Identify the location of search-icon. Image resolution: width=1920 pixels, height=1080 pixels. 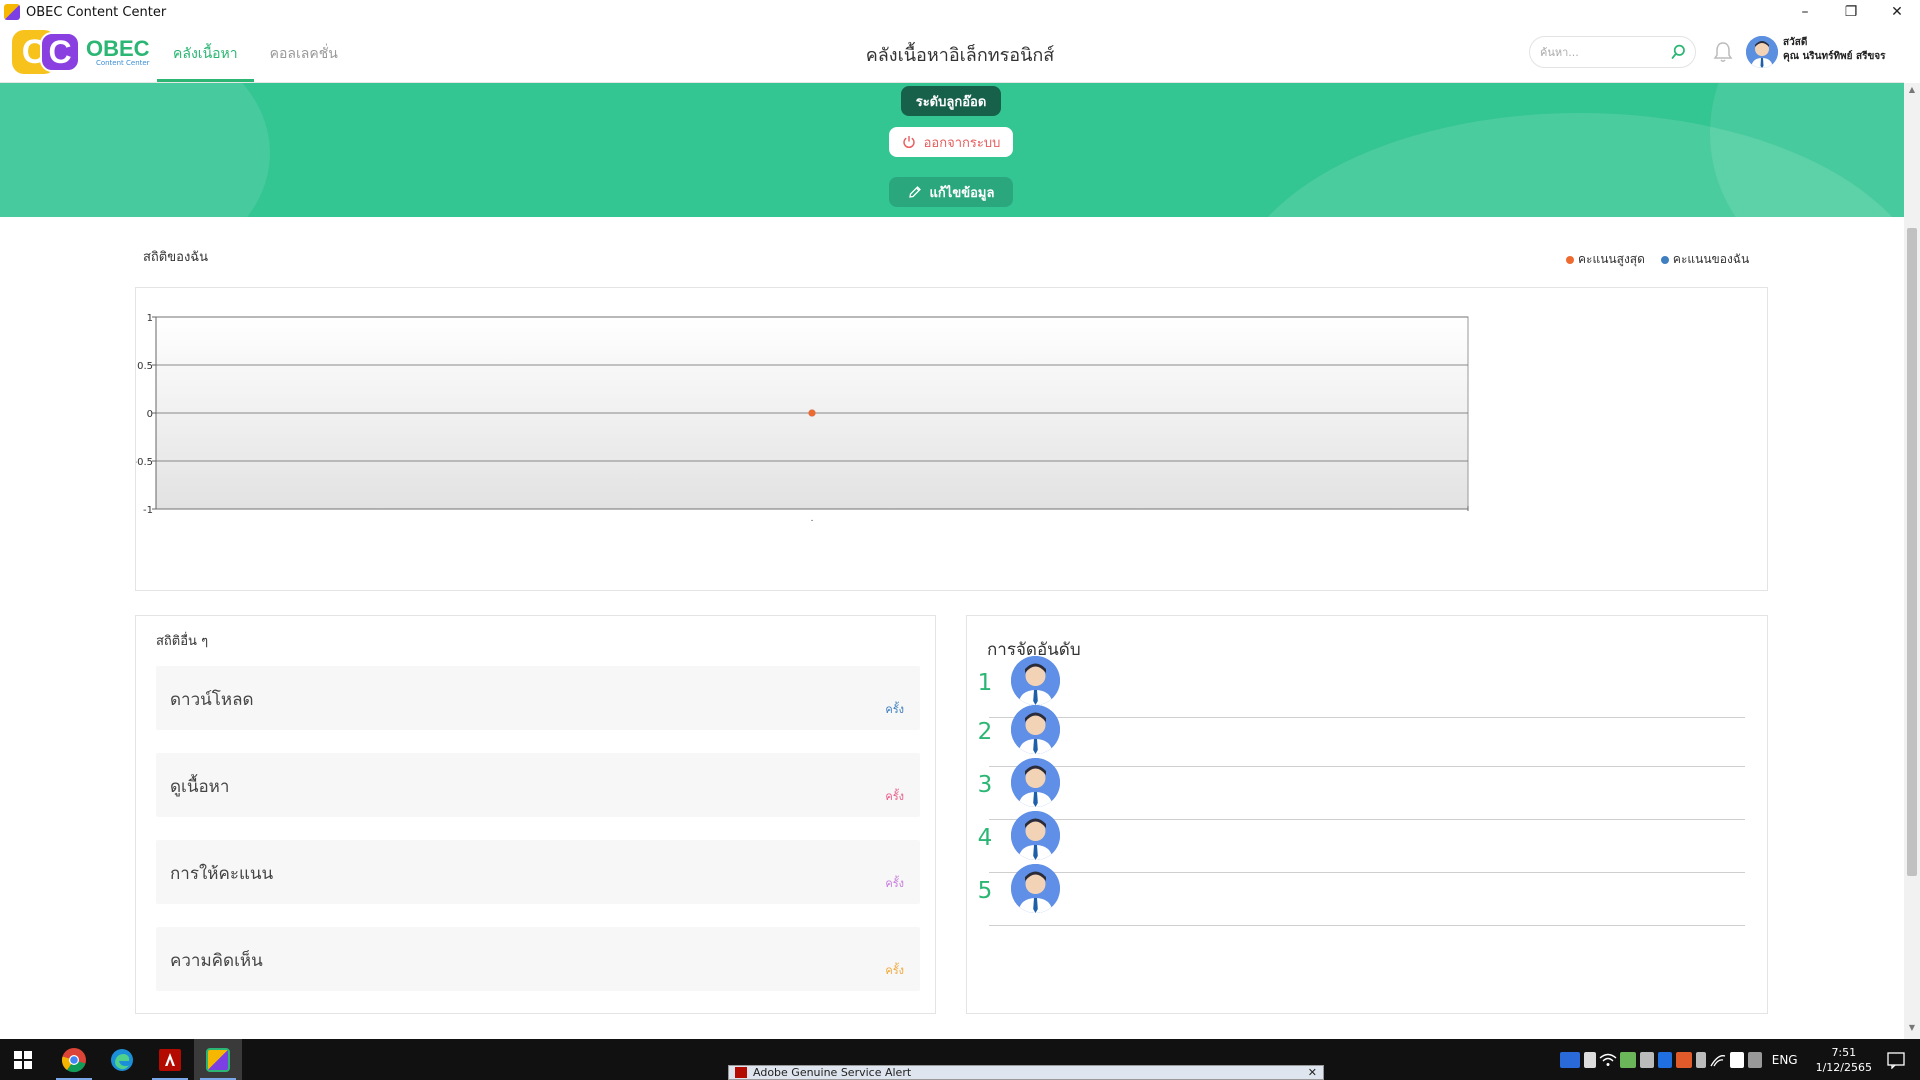
(1678, 52).